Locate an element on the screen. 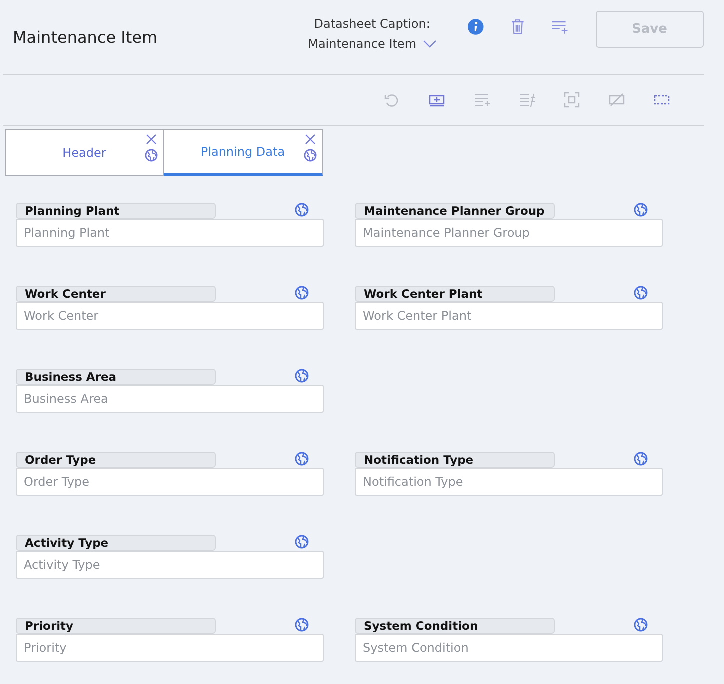 The width and height of the screenshot is (724, 684). input-field: Order Type is located at coordinates (170, 482).